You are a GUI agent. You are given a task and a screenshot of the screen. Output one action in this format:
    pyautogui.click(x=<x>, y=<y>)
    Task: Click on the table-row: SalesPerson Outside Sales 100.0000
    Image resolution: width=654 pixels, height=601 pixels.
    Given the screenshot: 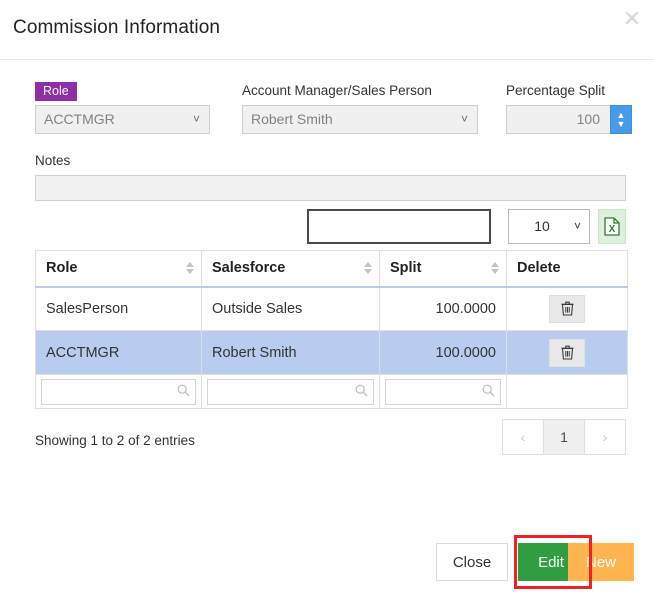 What is the action you would take?
    pyautogui.click(x=331, y=308)
    